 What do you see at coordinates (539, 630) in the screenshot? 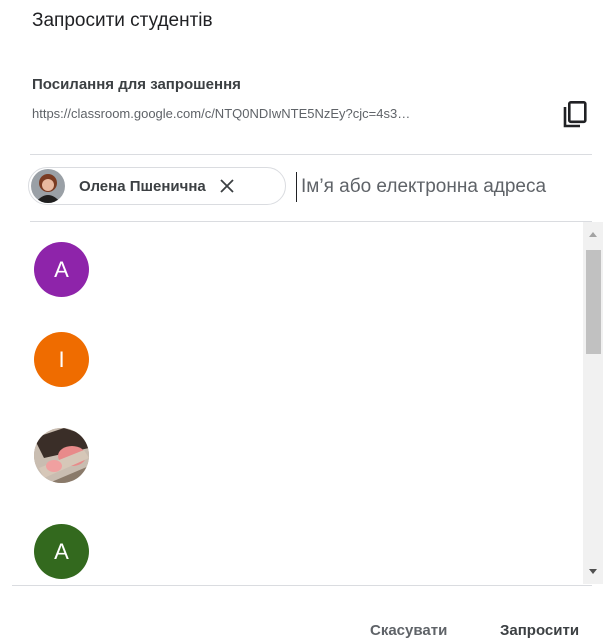
I see `invite-button: Запросити` at bounding box center [539, 630].